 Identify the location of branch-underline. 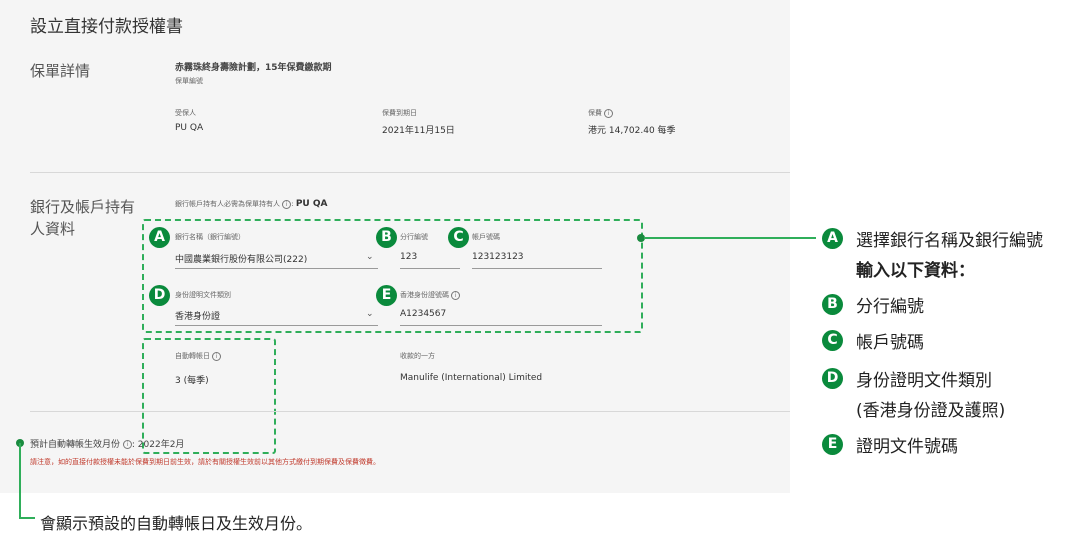
(430, 268).